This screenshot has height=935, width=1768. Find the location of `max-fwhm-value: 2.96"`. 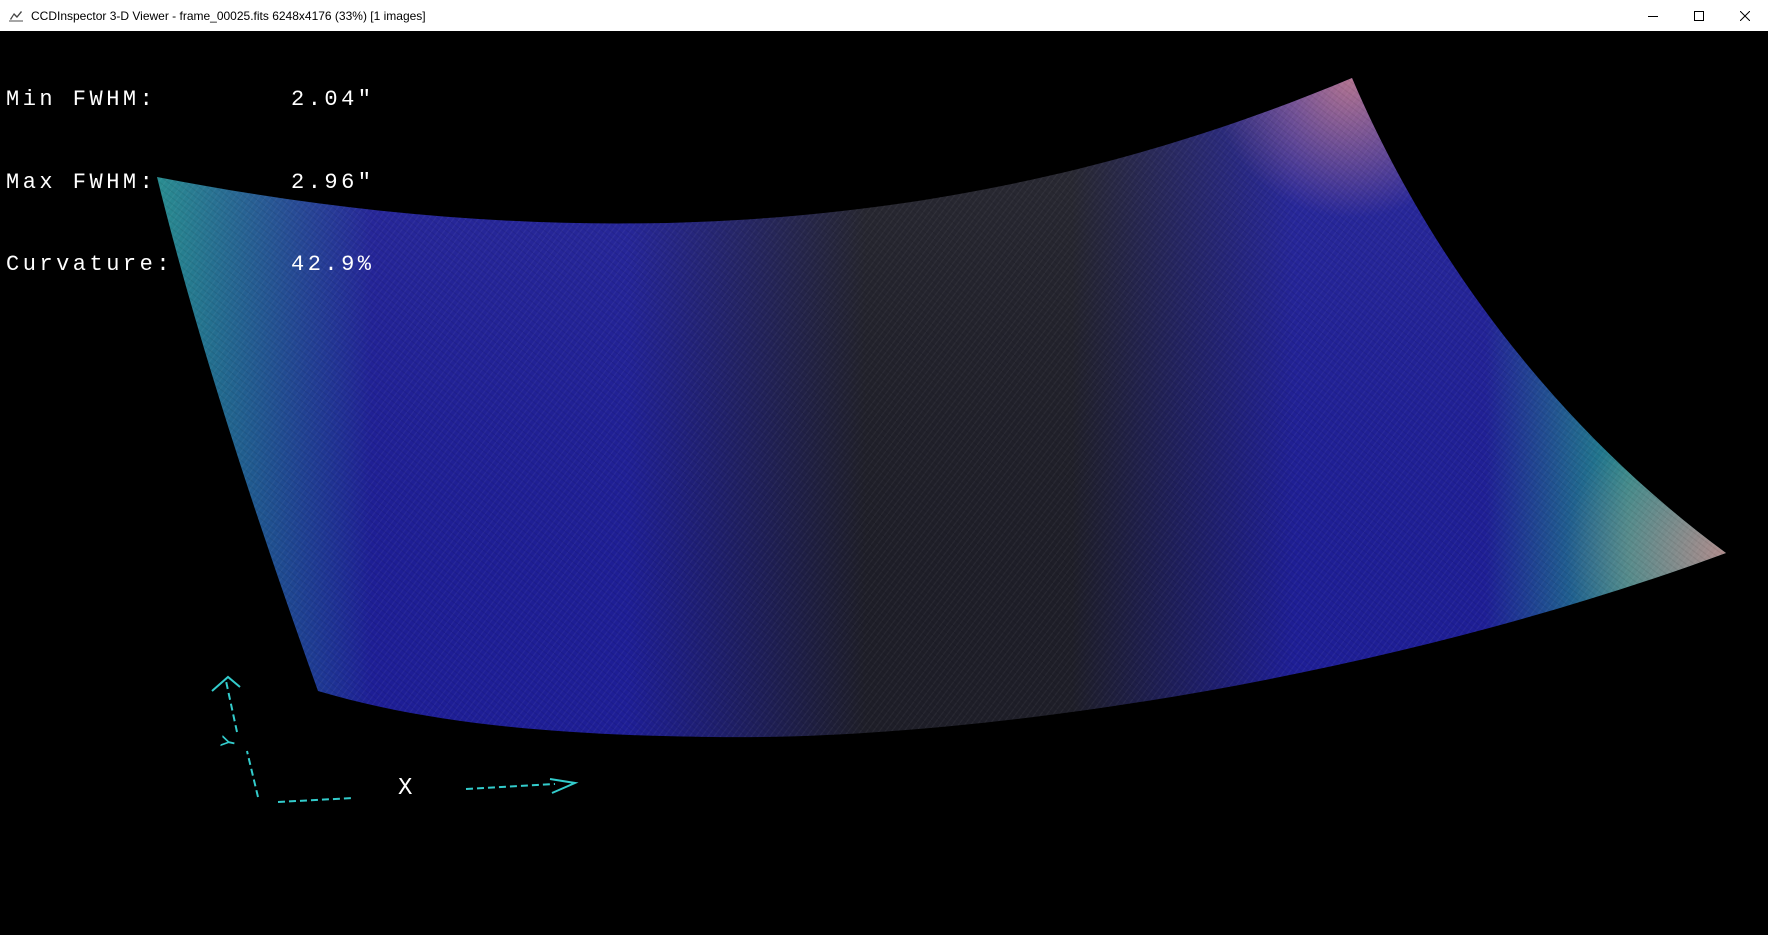

max-fwhm-value: 2.96" is located at coordinates (333, 182).